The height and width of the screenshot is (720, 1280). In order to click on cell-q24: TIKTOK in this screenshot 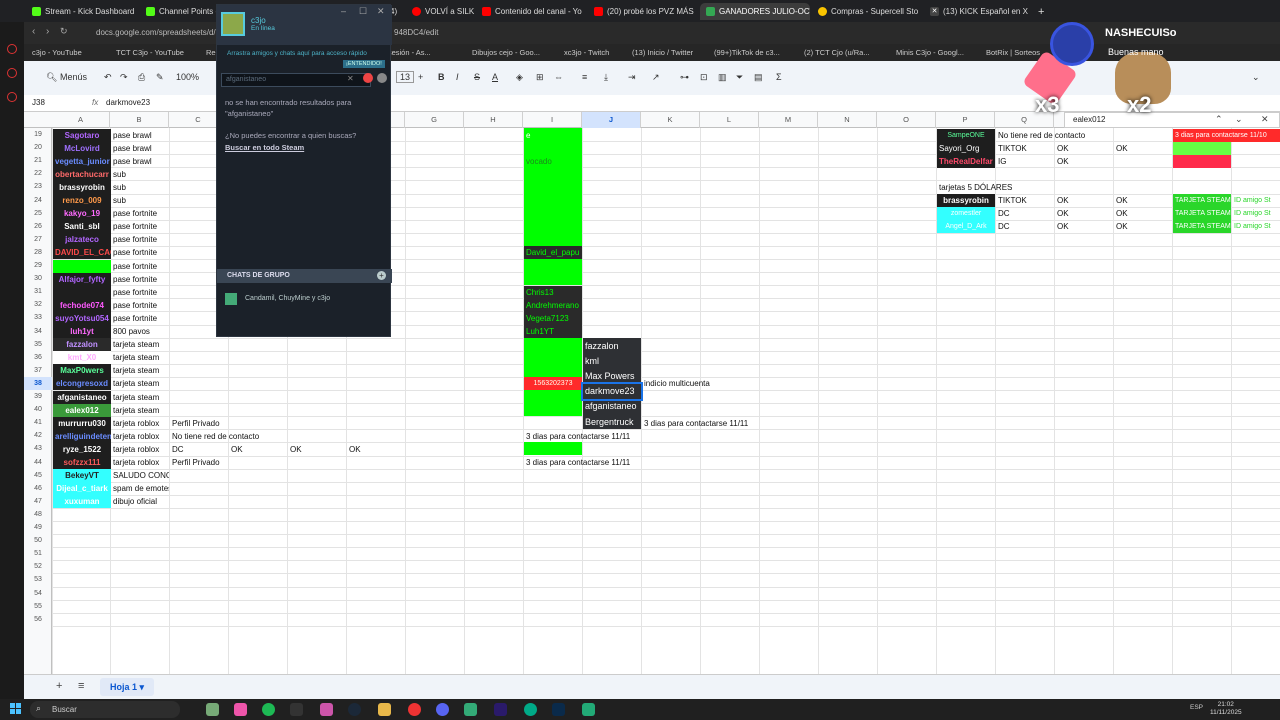, I will do `click(1025, 200)`.